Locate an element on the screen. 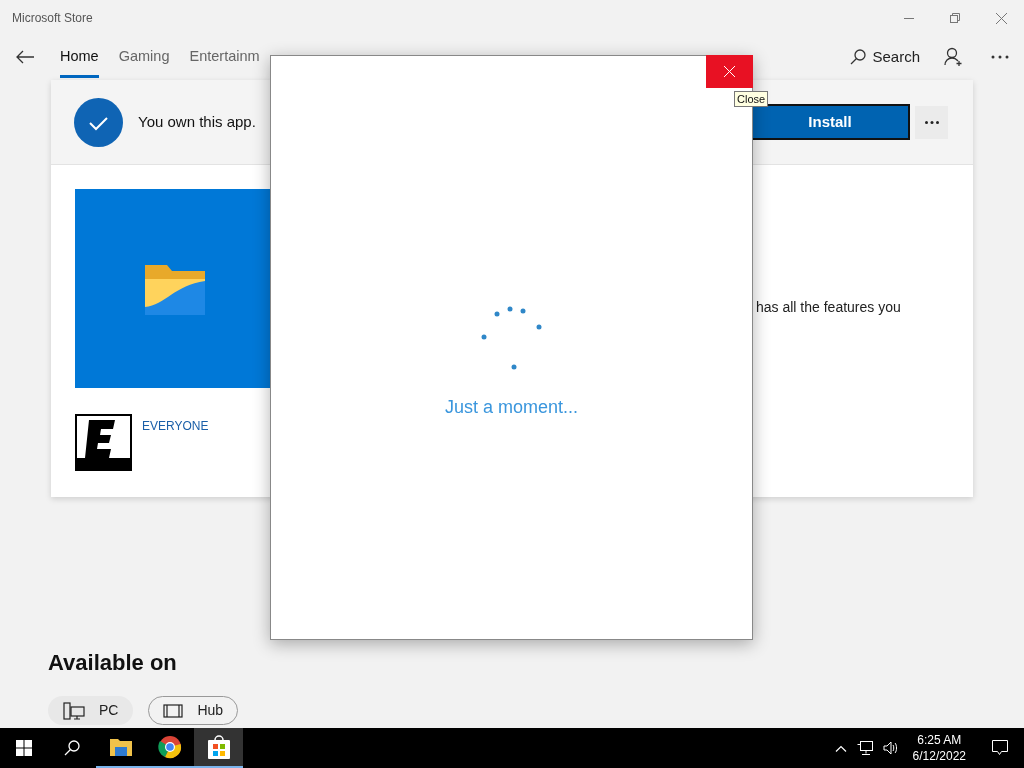  nav-tab: Gaming is located at coordinates (144, 57).